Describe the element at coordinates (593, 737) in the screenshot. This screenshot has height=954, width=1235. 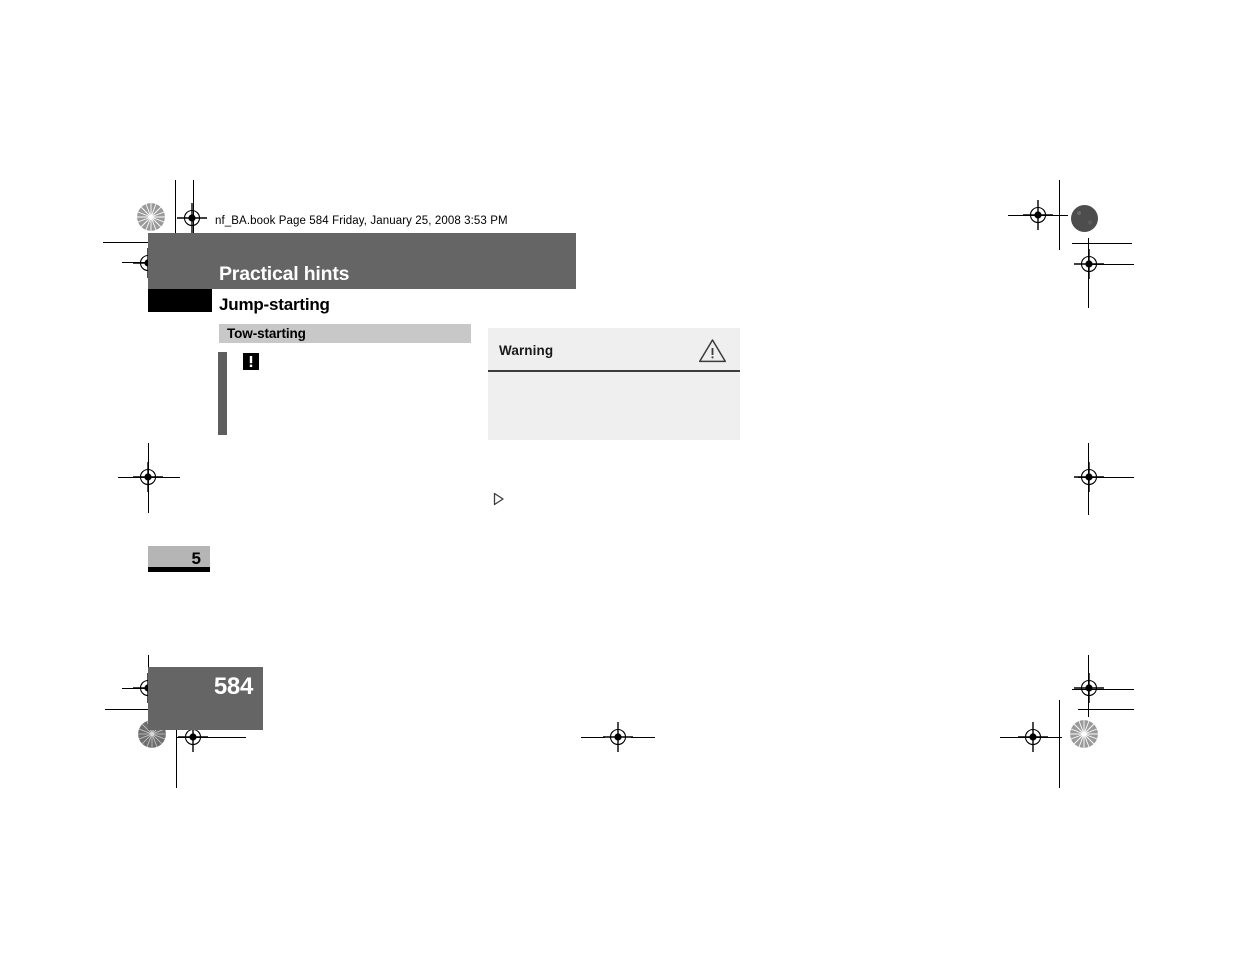
I see `crop-rule-horizontal-bottom-center-left` at that location.